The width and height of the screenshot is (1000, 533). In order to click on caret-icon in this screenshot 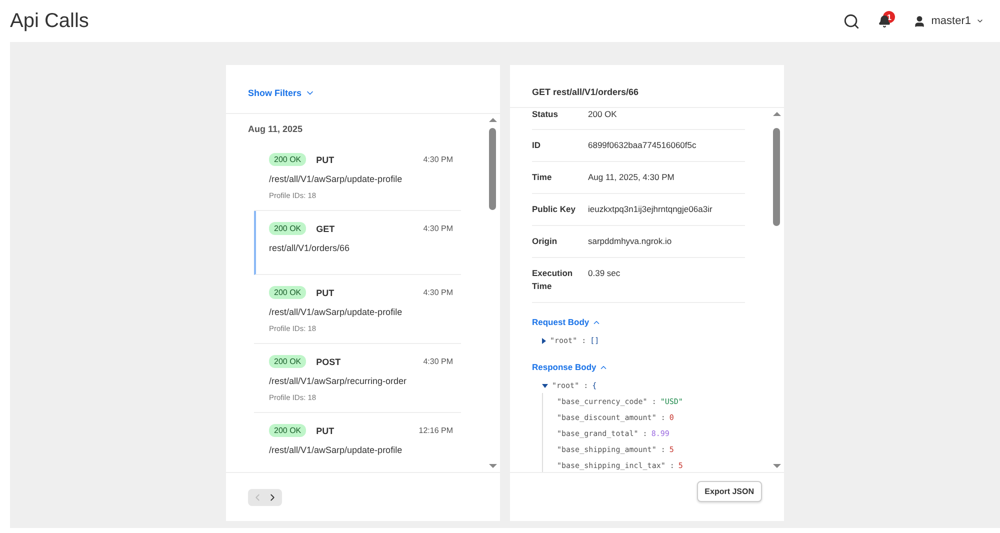, I will do `click(980, 21)`.